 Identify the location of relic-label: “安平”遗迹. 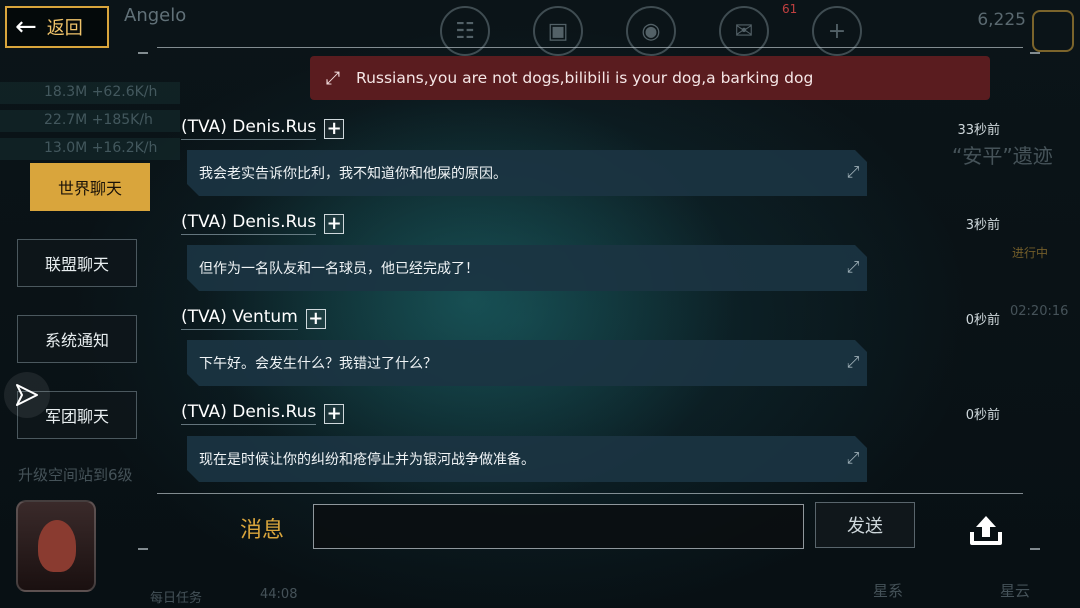
(1002, 156).